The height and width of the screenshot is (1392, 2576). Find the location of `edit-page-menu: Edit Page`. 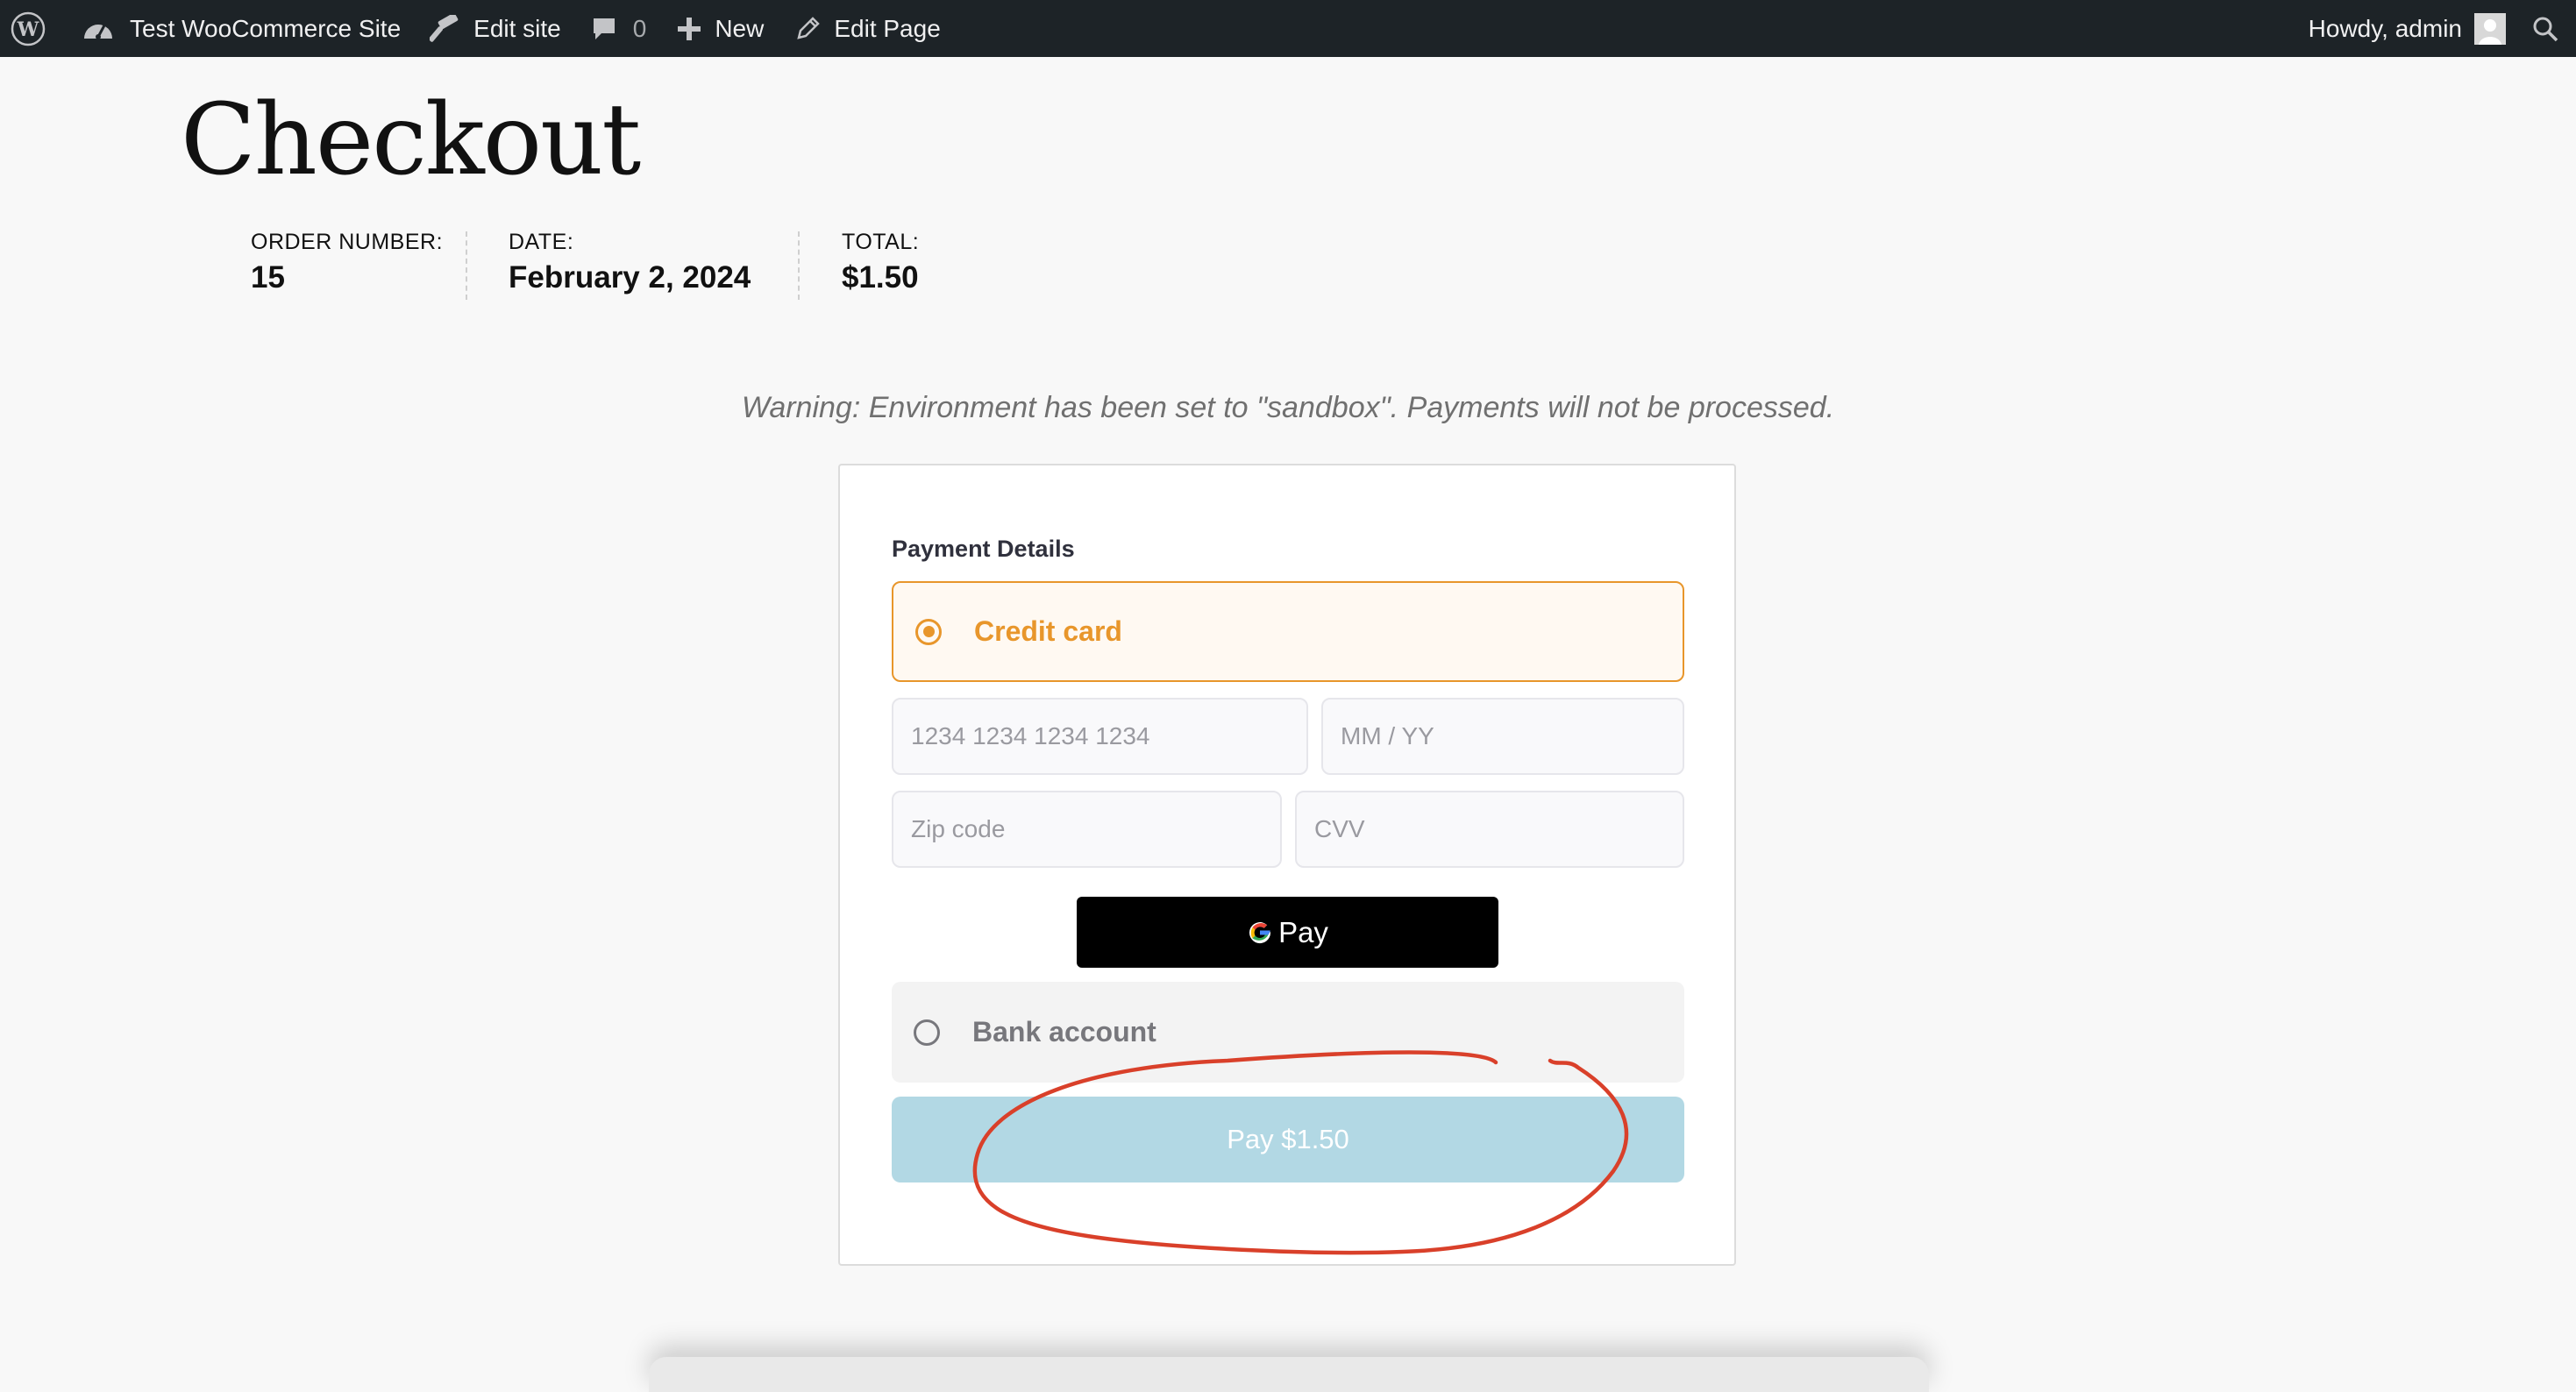

edit-page-menu: Edit Page is located at coordinates (868, 28).